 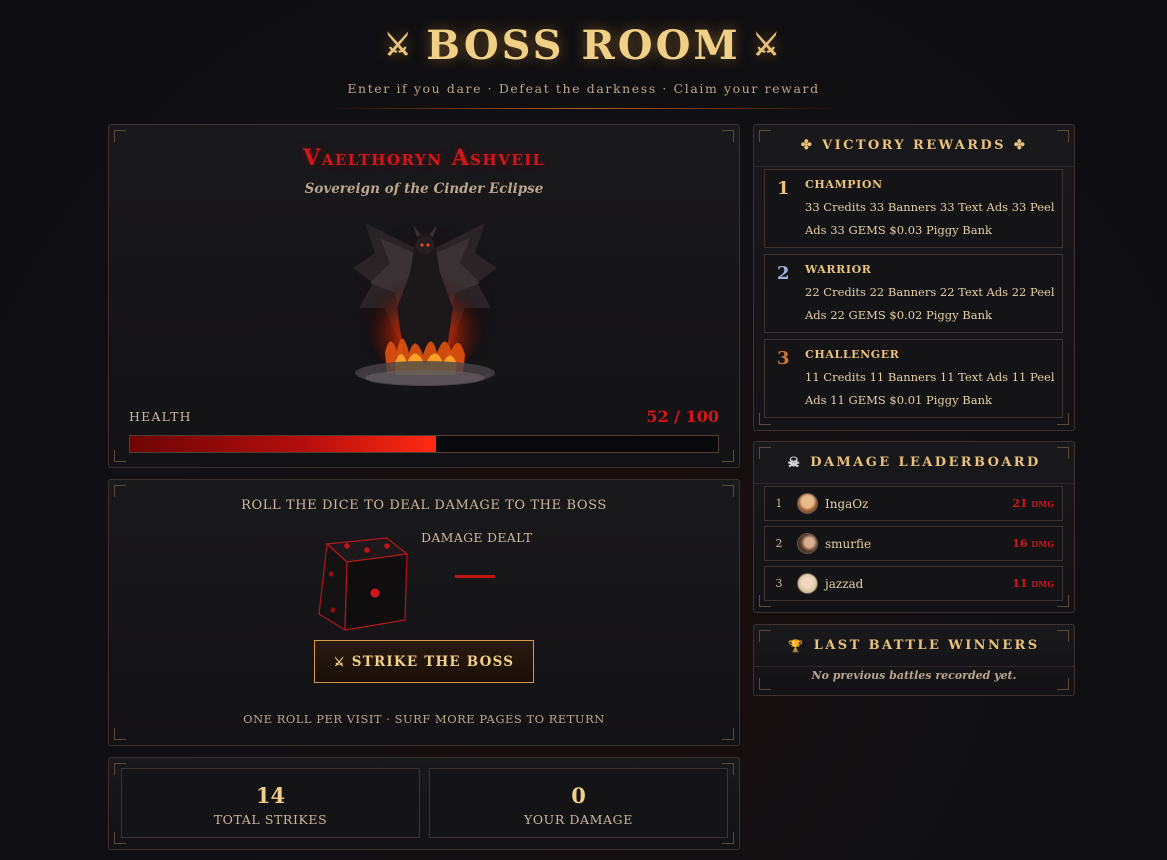 I want to click on leaderboard-rank: 3, so click(x=779, y=583).